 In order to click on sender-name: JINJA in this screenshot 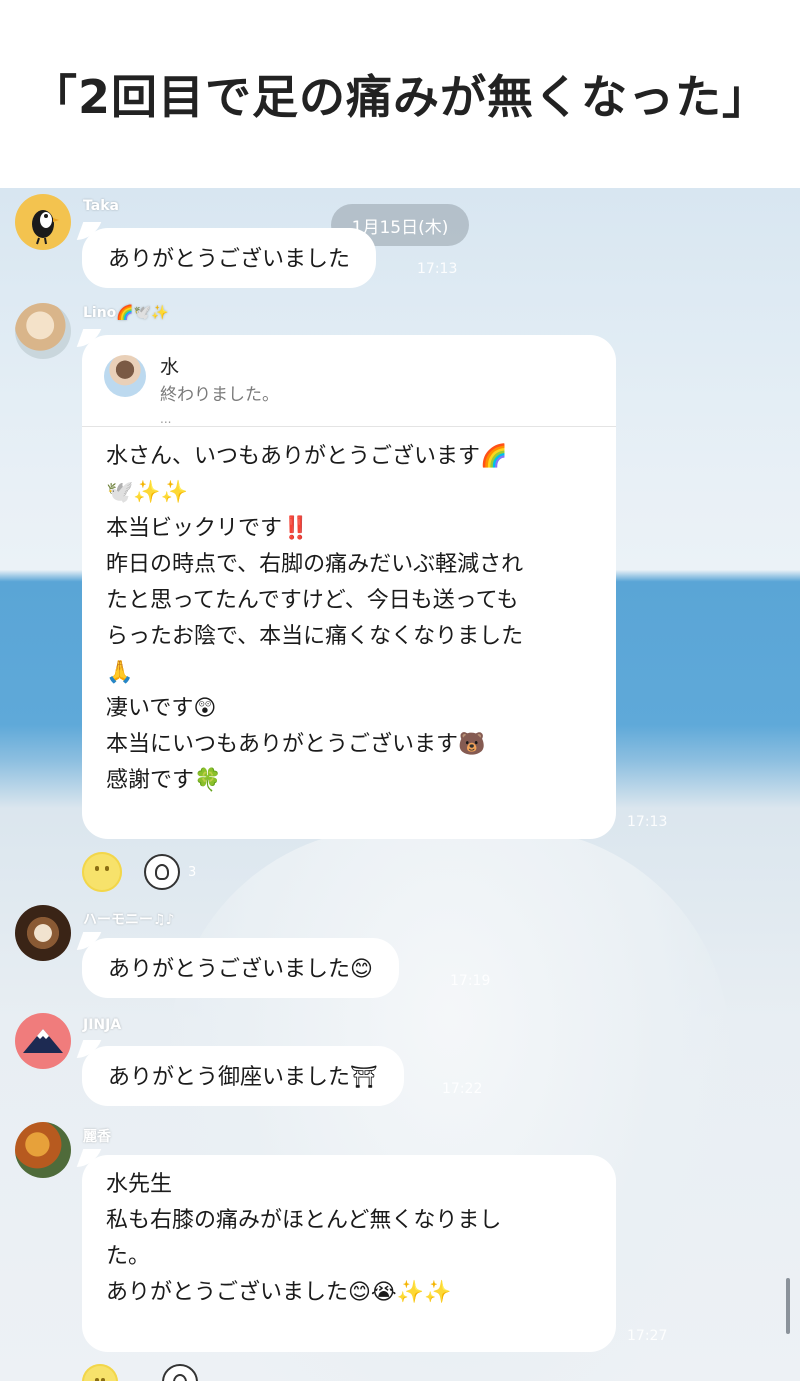, I will do `click(102, 1025)`.